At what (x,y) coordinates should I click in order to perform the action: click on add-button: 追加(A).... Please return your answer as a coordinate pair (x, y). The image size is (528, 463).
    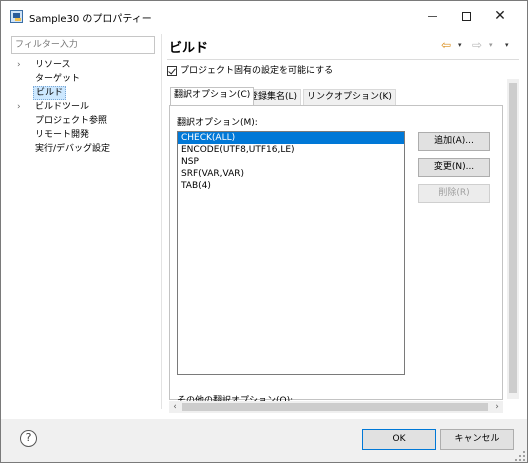
    Looking at the image, I should click on (454, 141).